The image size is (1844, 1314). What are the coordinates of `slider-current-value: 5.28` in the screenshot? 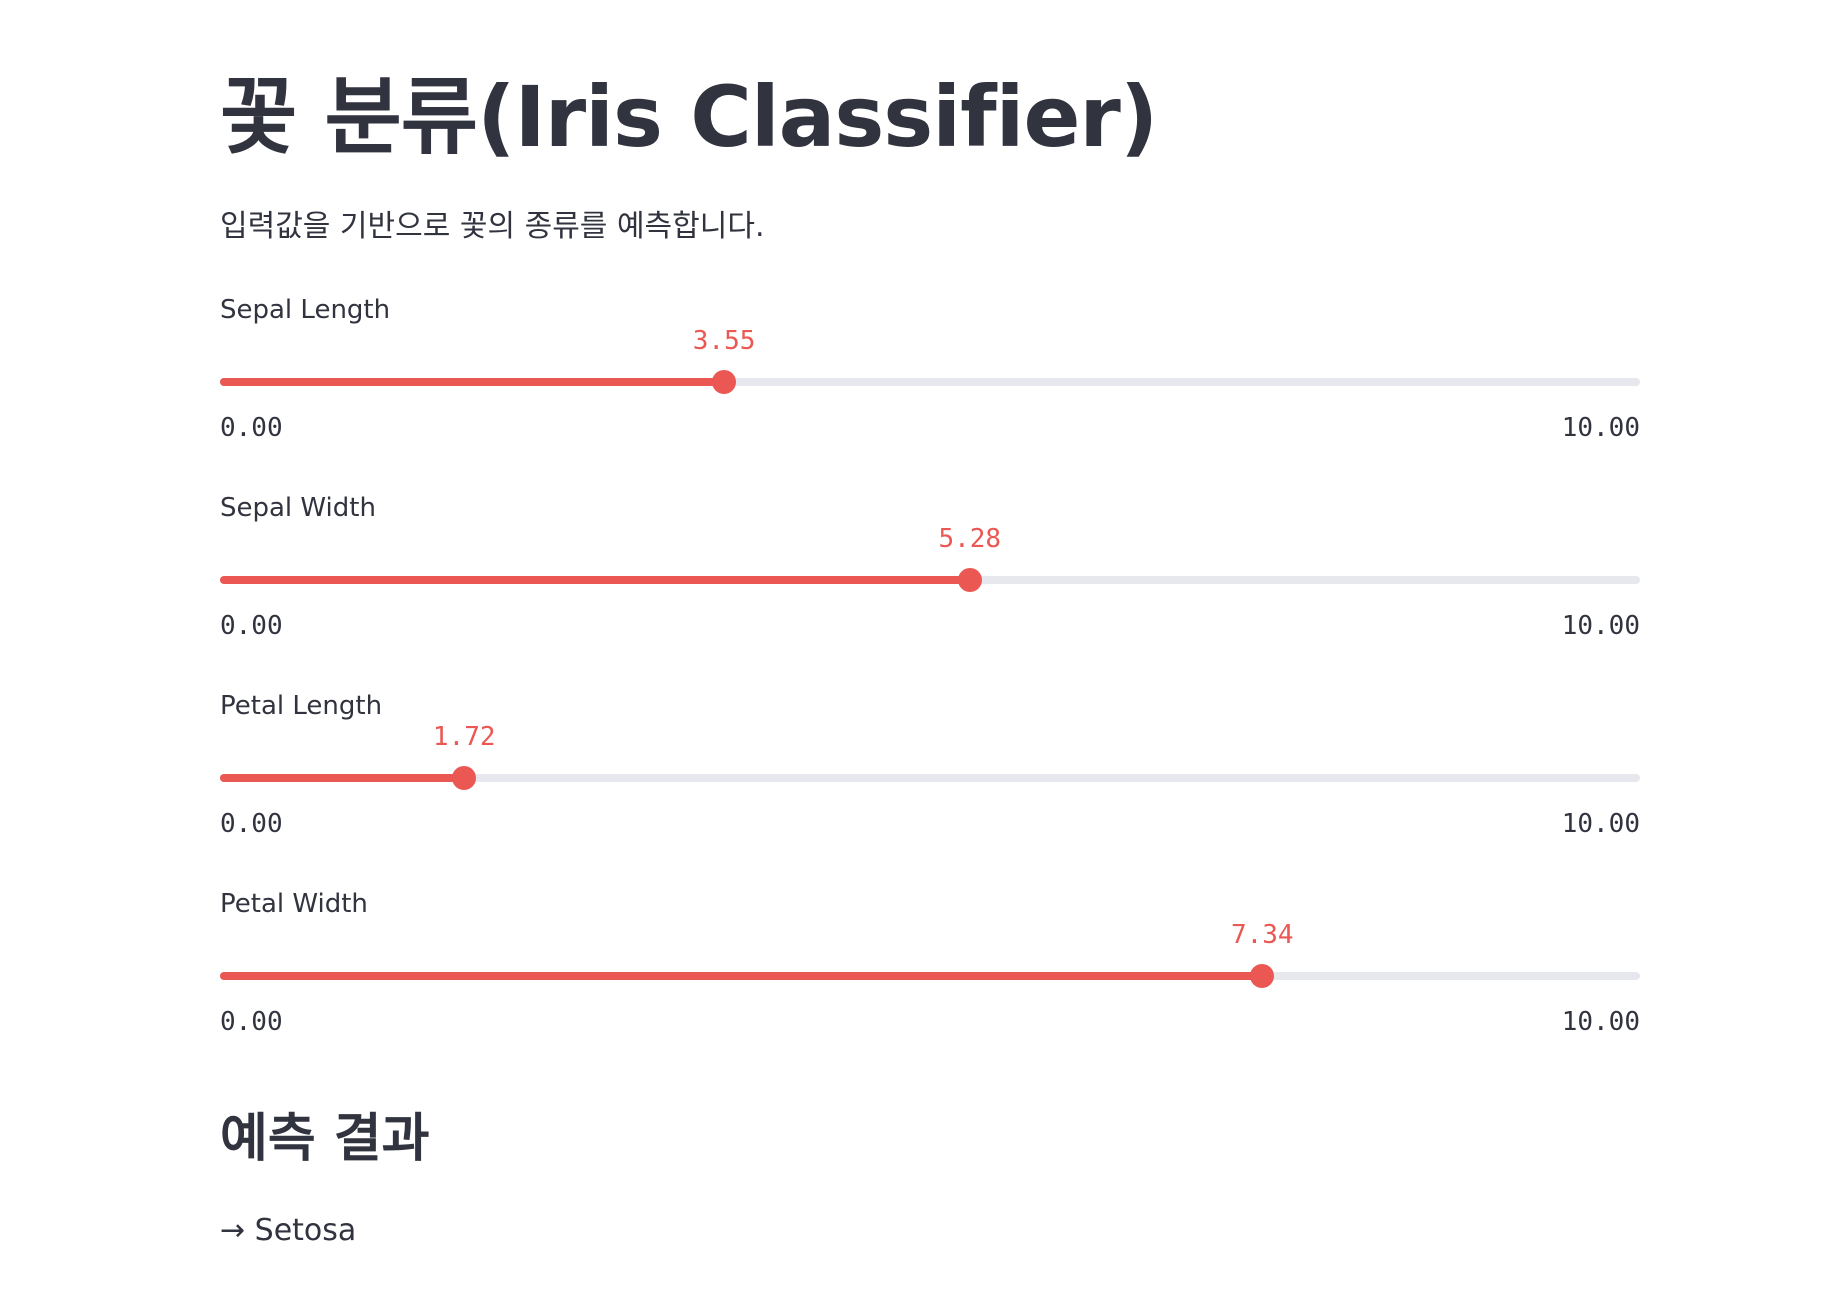 It's located at (970, 539).